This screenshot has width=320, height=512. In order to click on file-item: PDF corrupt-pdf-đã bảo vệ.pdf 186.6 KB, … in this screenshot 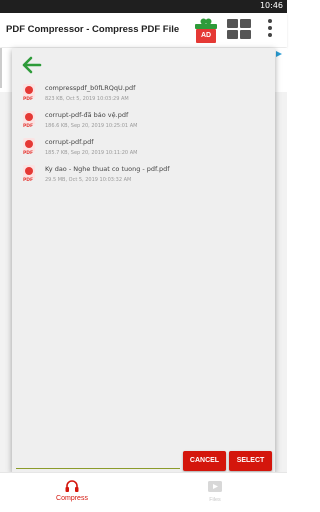, I will do `click(143, 122)`.